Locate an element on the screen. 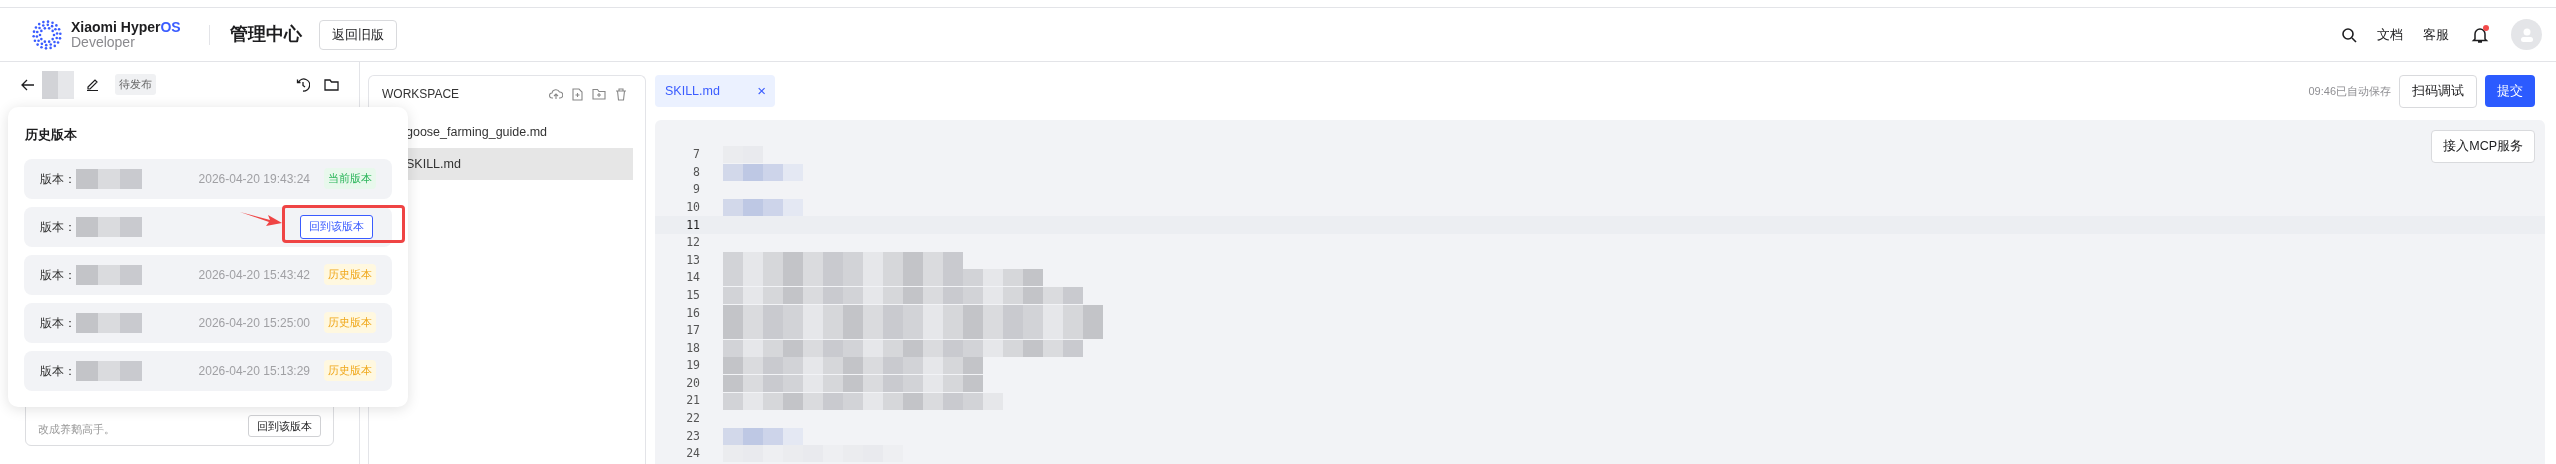  line-number: 20 is located at coordinates (692, 383).